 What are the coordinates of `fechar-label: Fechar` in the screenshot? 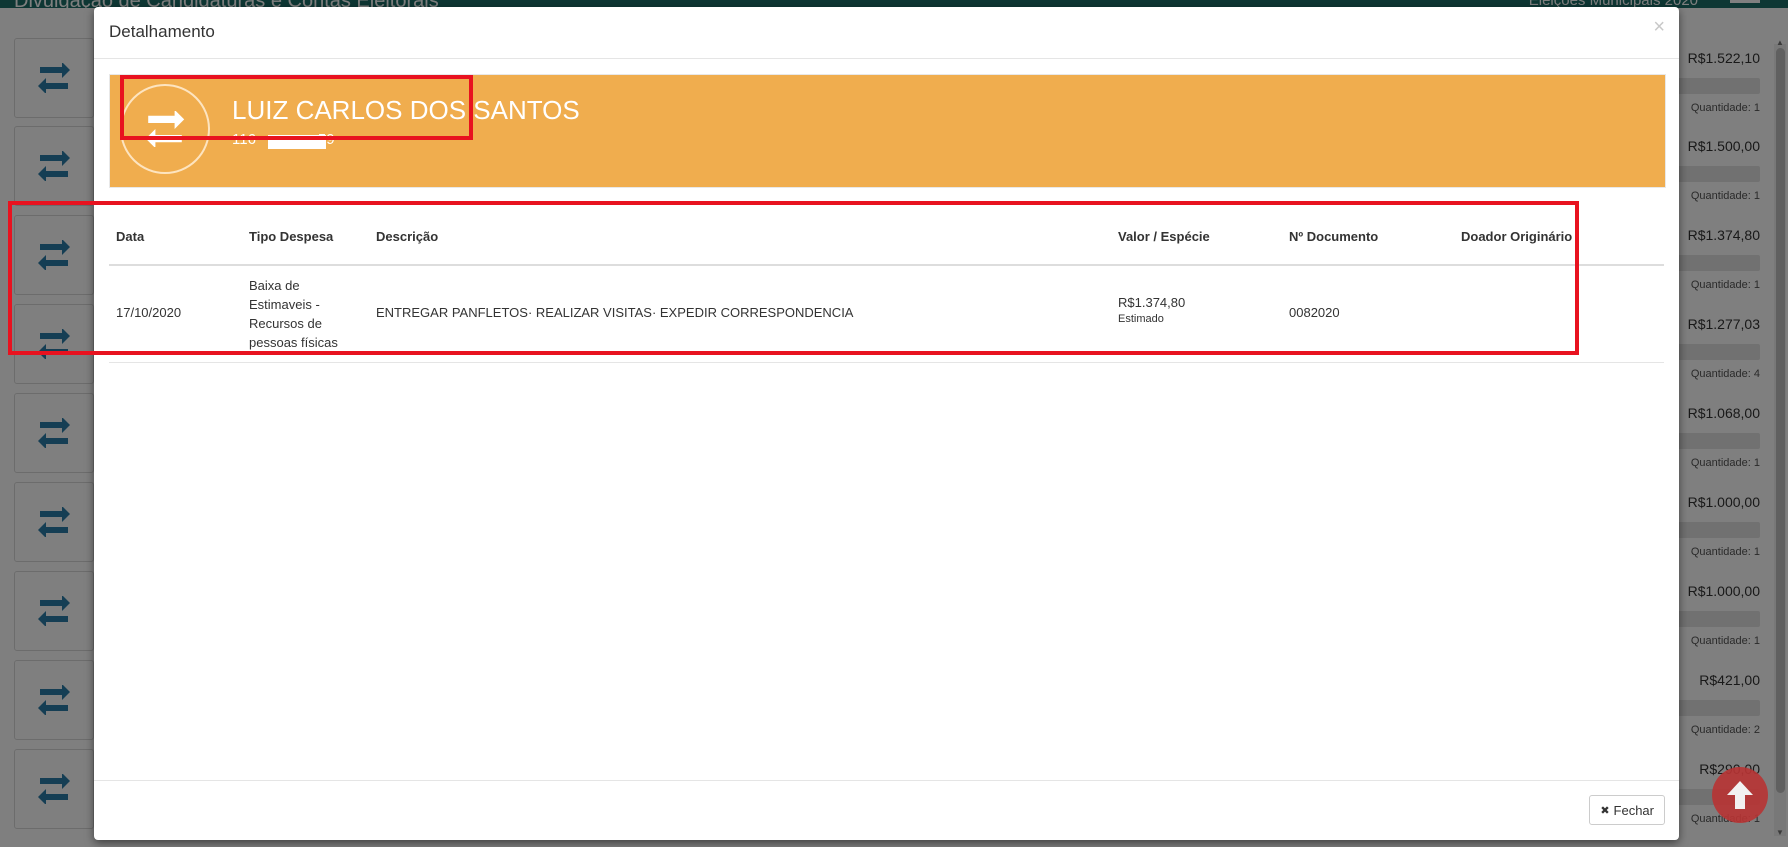 It's located at (1633, 810).